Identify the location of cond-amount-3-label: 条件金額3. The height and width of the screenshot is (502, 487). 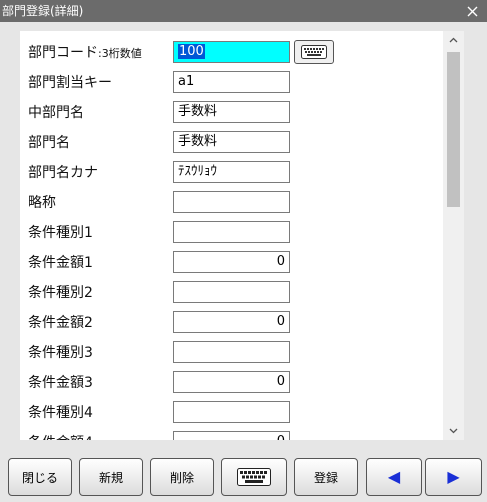
(60, 383).